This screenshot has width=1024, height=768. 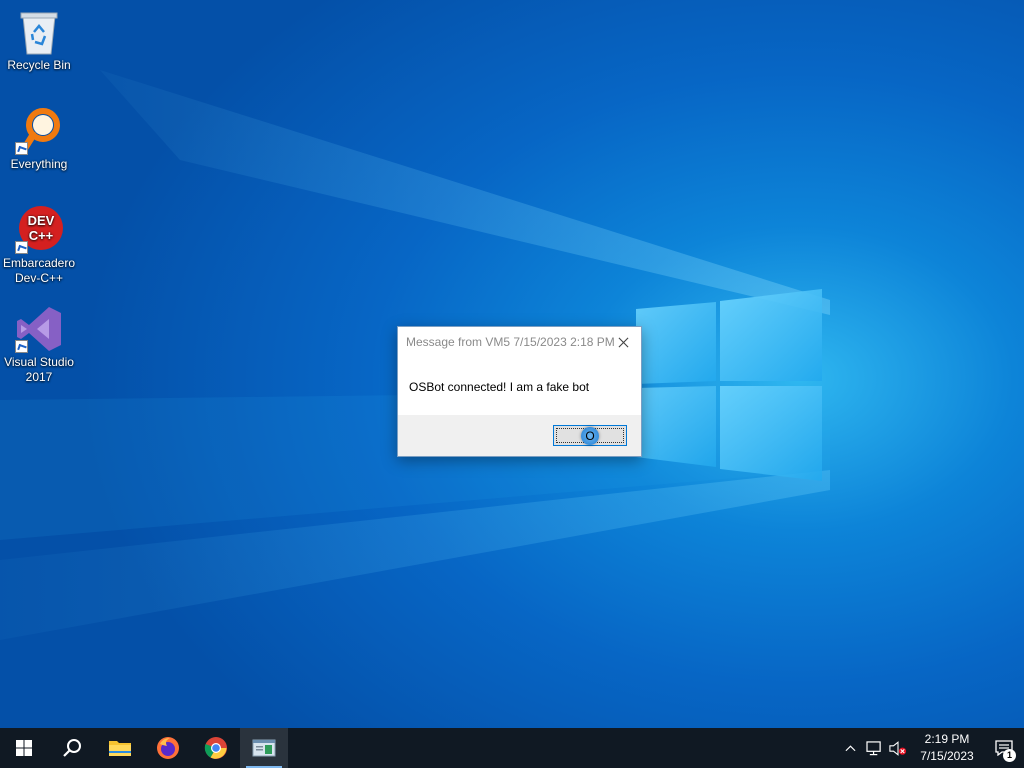 I want to click on file-explorer-icon, so click(x=120, y=748).